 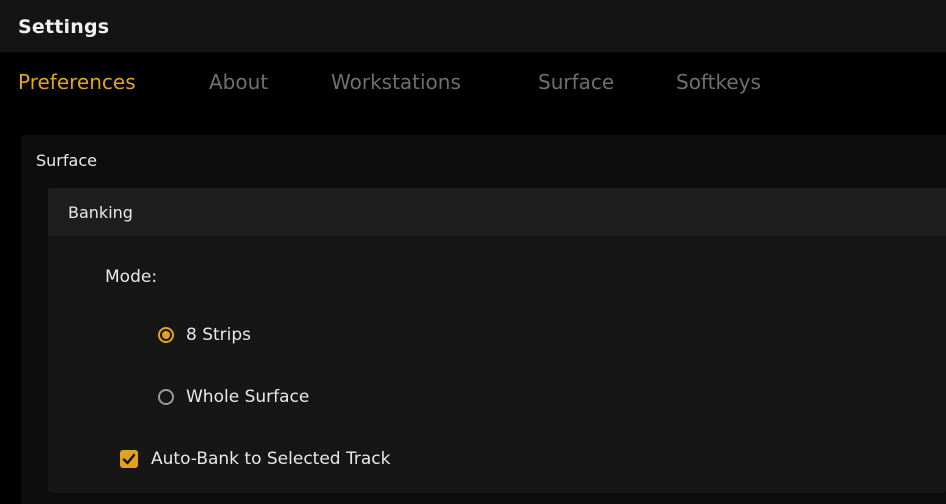 I want to click on auto-bank-label: Auto-Bank to Selected Track, so click(x=271, y=459).